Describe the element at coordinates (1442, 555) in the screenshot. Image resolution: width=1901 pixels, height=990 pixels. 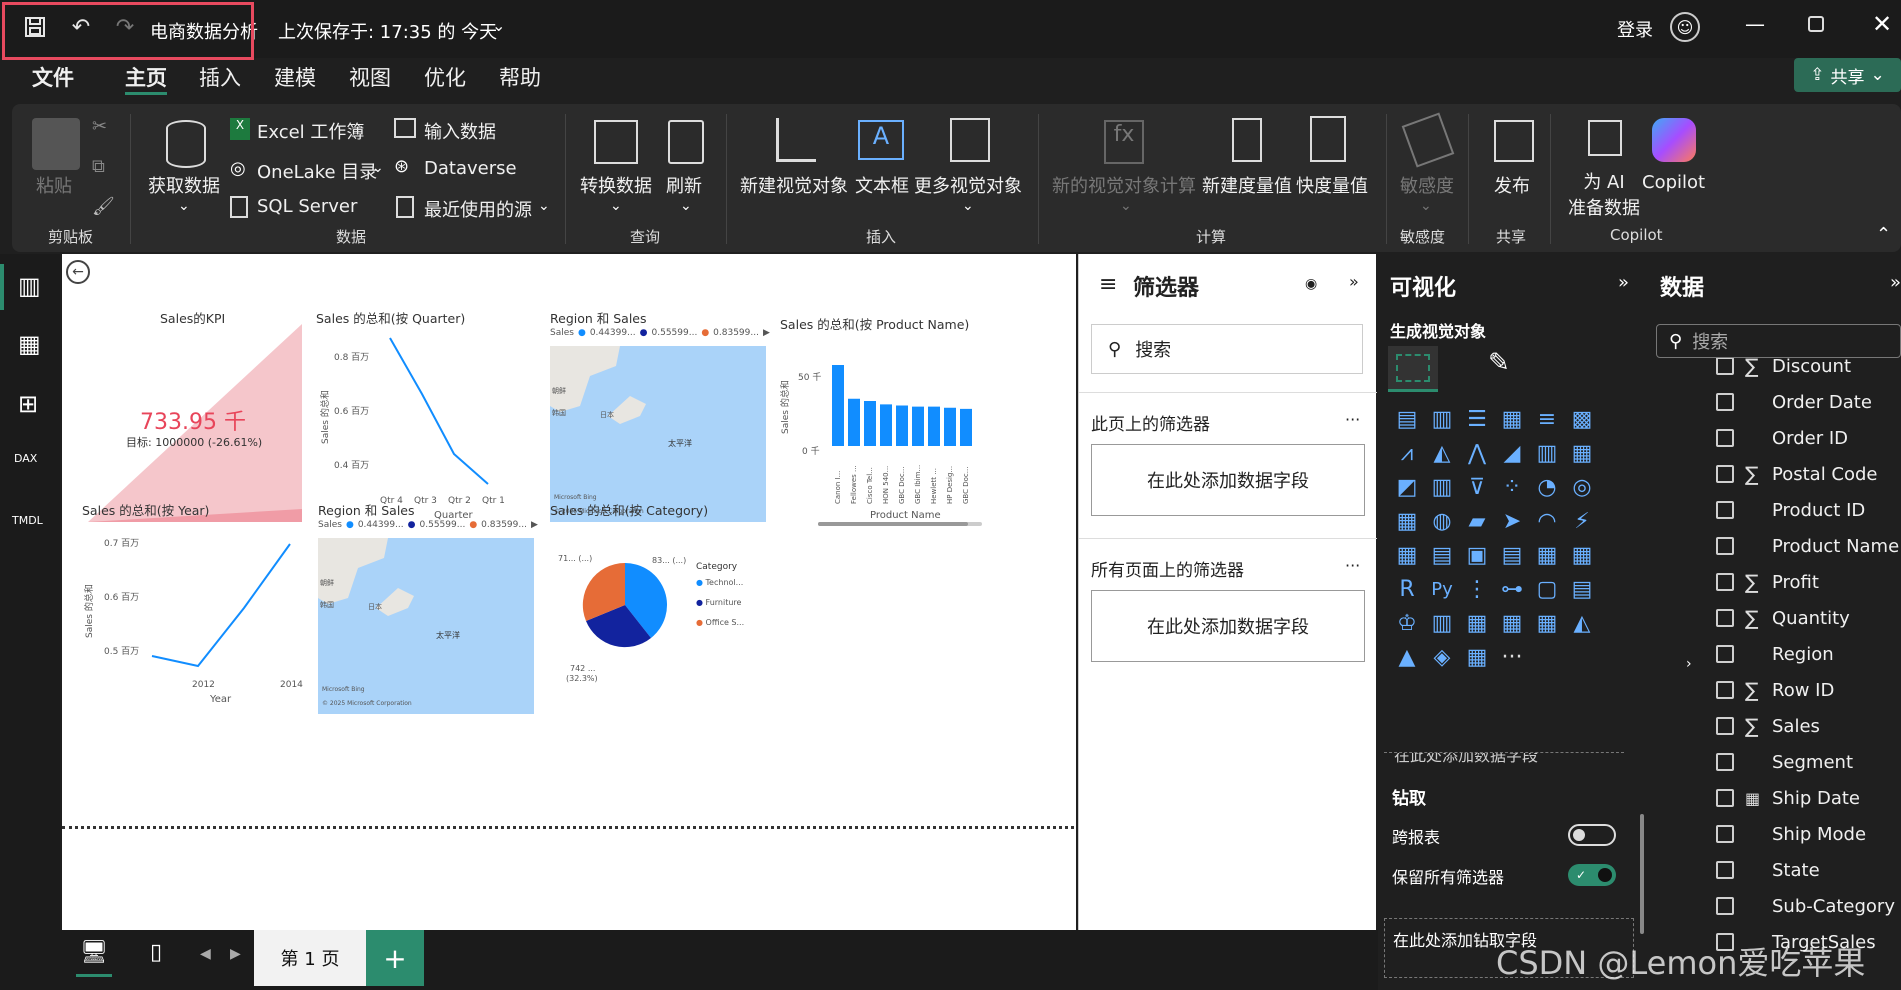
I see `kpi-icon: ▤` at that location.